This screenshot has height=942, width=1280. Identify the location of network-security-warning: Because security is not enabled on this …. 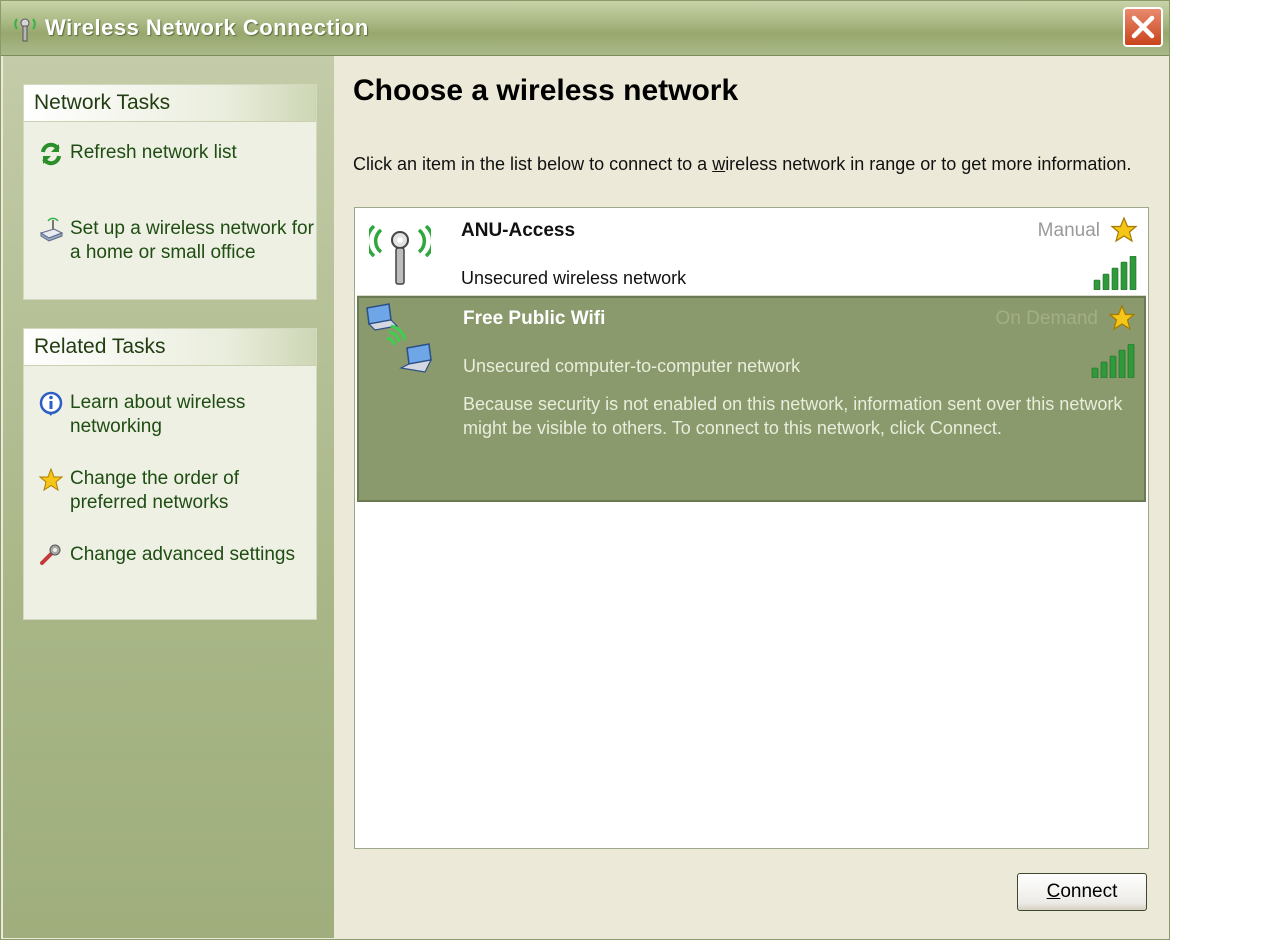
(793, 416).